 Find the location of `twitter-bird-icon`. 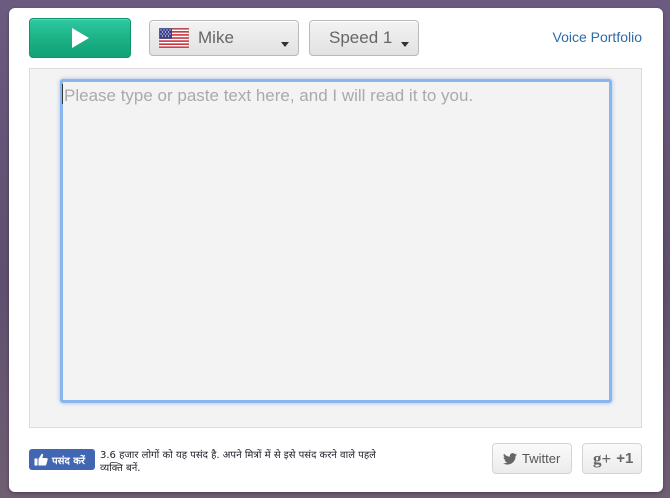

twitter-bird-icon is located at coordinates (510, 458).